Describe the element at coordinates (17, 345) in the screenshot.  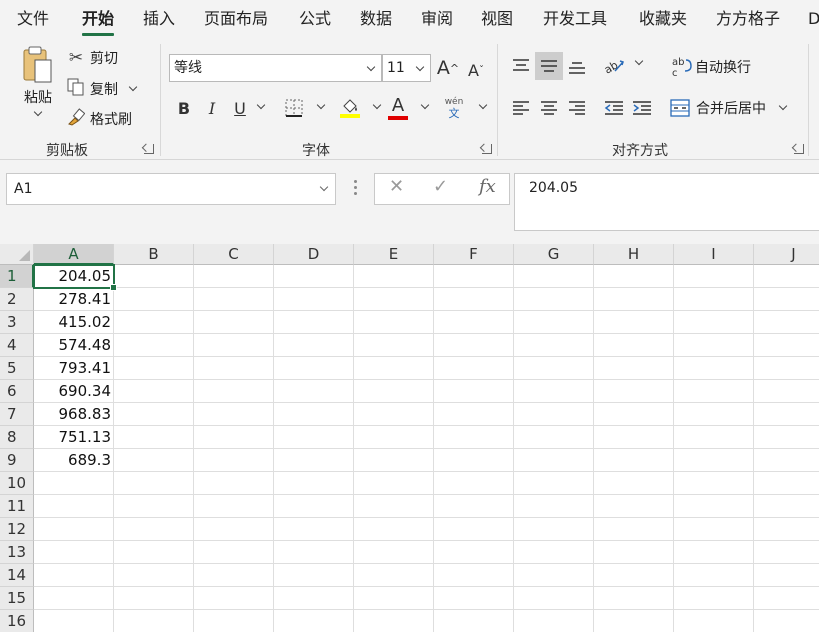
I see `row-header-4: 4` at that location.